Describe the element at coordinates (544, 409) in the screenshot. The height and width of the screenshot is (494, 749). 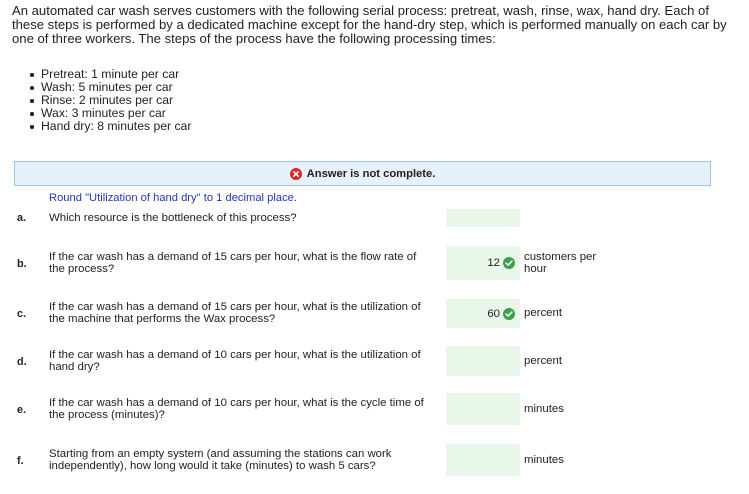
I see `unit-label-e: minutes` at that location.